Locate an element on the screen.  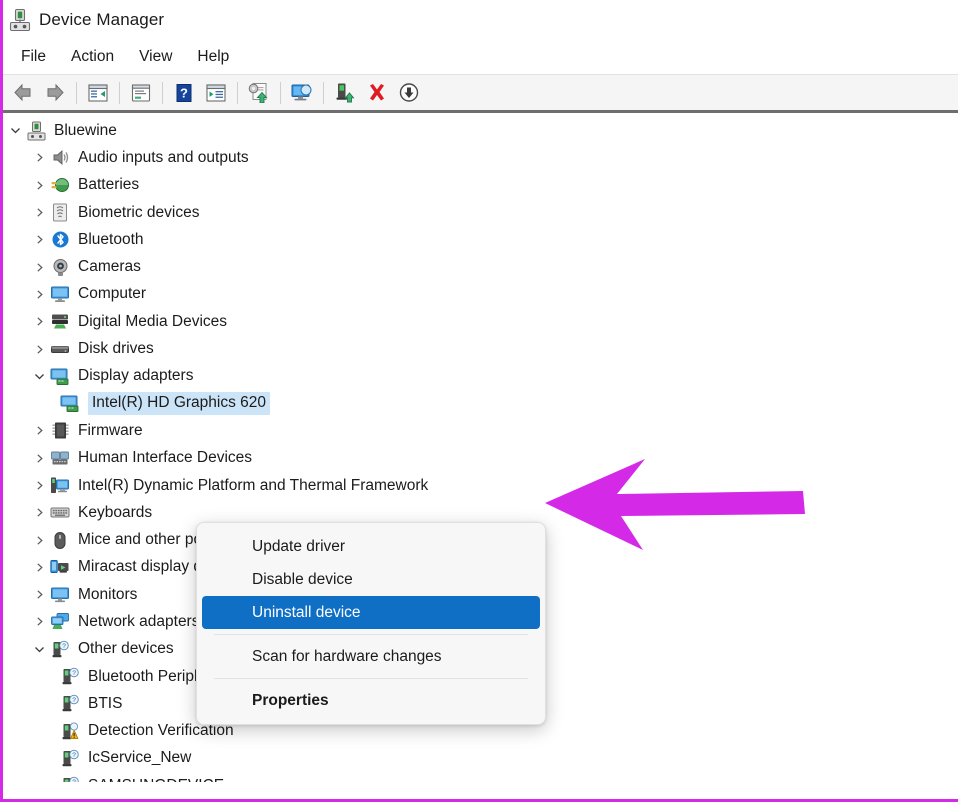
properties-window-icon is located at coordinates (141, 92).